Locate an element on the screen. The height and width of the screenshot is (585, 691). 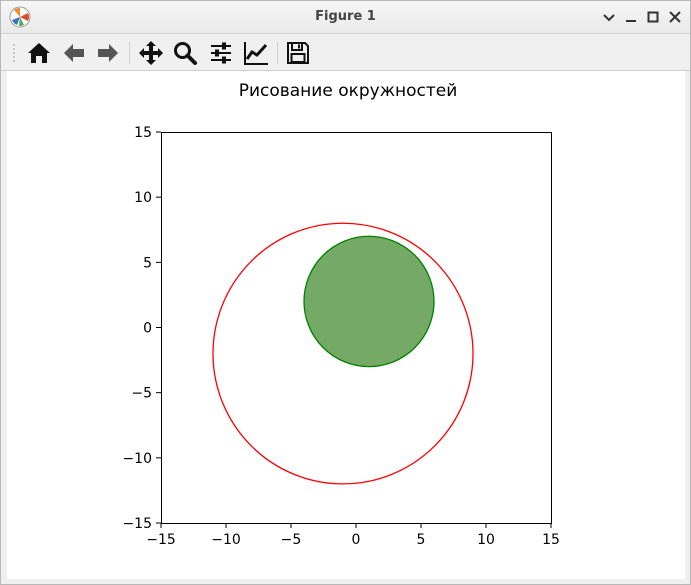
chart-title: Рисование окружностей is located at coordinates (348, 91).